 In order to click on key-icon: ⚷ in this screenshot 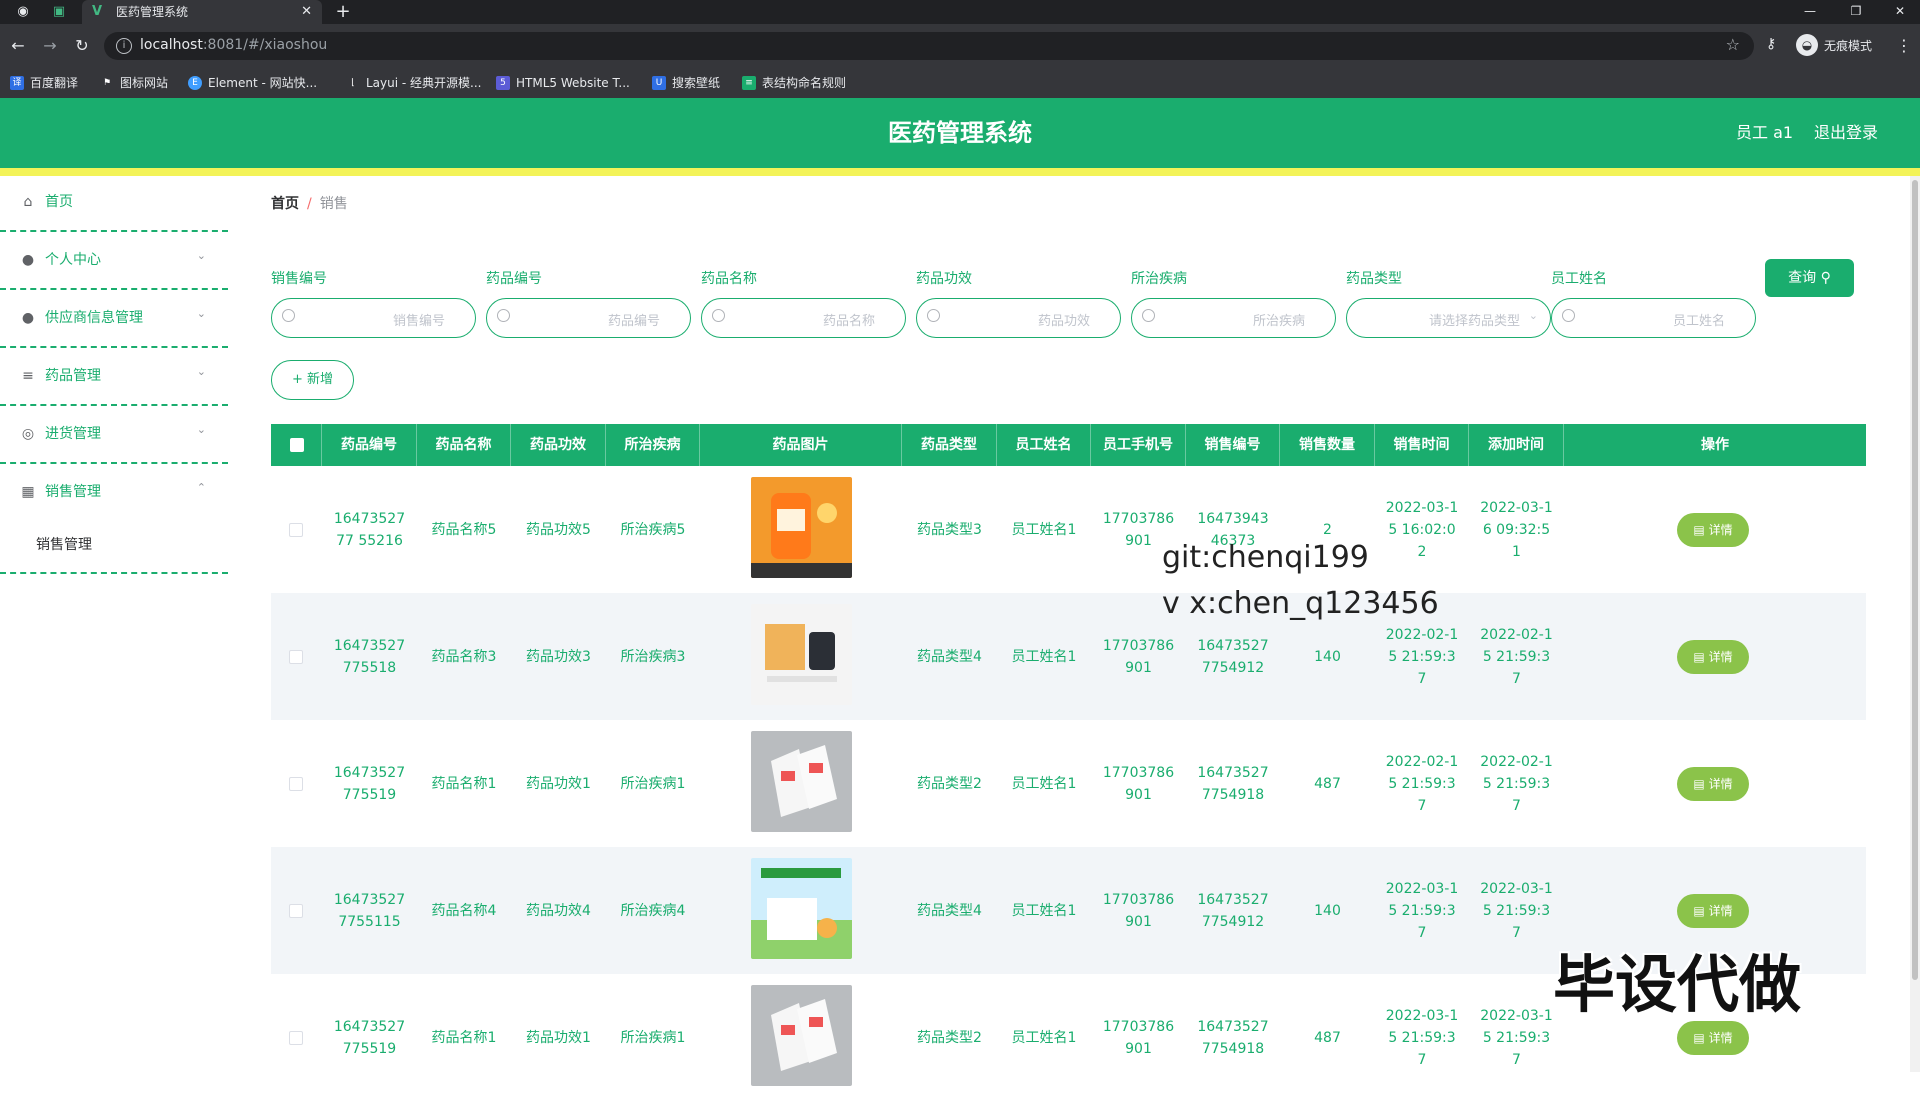, I will do `click(1771, 44)`.